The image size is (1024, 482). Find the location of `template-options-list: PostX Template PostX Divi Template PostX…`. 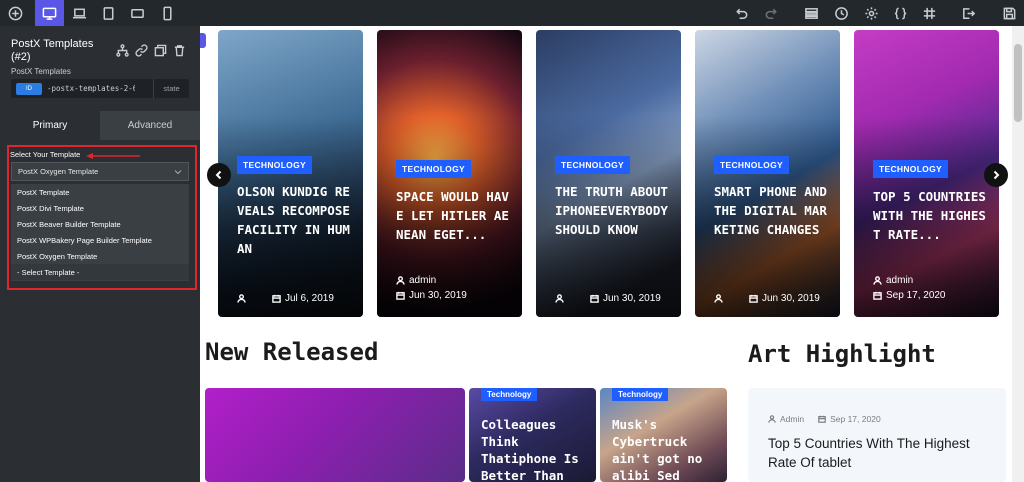

template-options-list: PostX Template PostX Divi Template PostX… is located at coordinates (100, 232).